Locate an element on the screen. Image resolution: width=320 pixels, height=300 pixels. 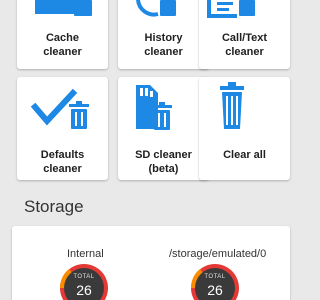
tile-label-line: History is located at coordinates (163, 38).